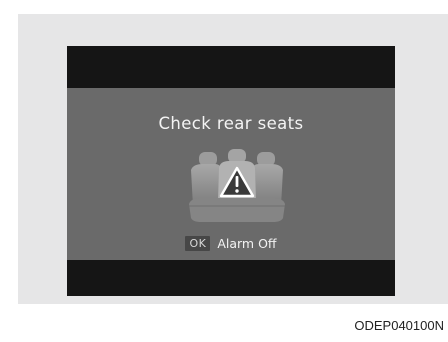 This screenshot has width=448, height=342. I want to click on display-bottom-bar, so click(231, 278).